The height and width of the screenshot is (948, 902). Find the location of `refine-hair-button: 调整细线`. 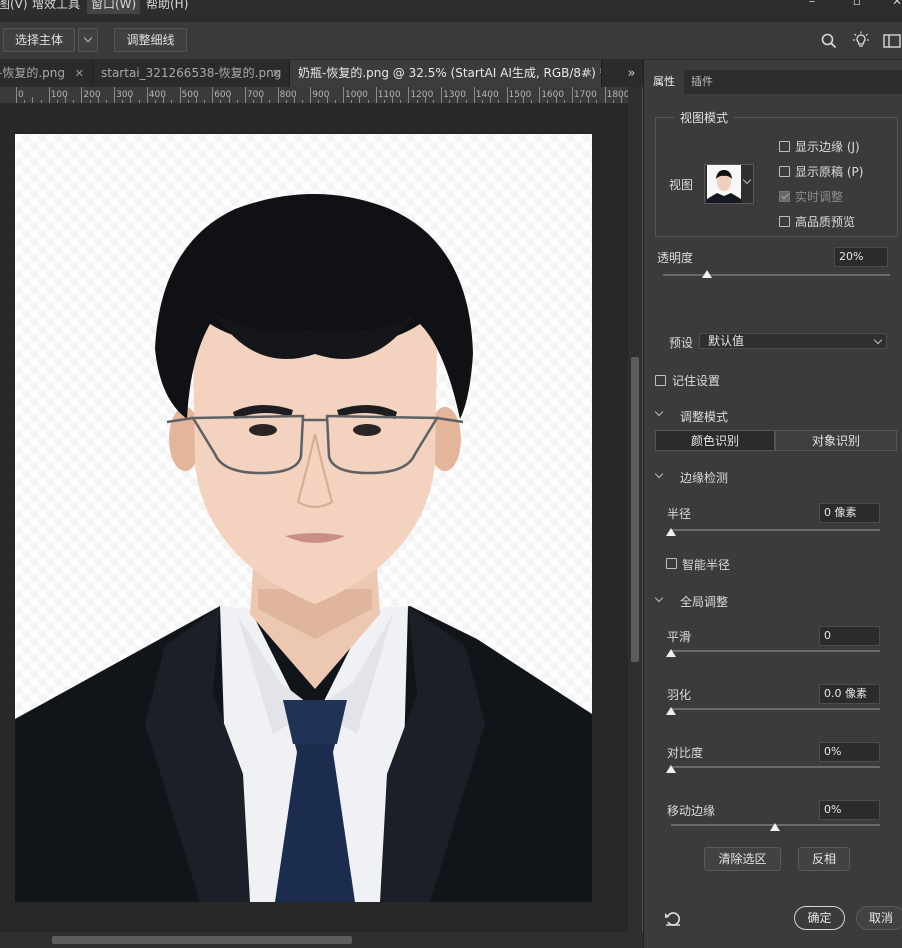

refine-hair-button: 调整细线 is located at coordinates (150, 40).